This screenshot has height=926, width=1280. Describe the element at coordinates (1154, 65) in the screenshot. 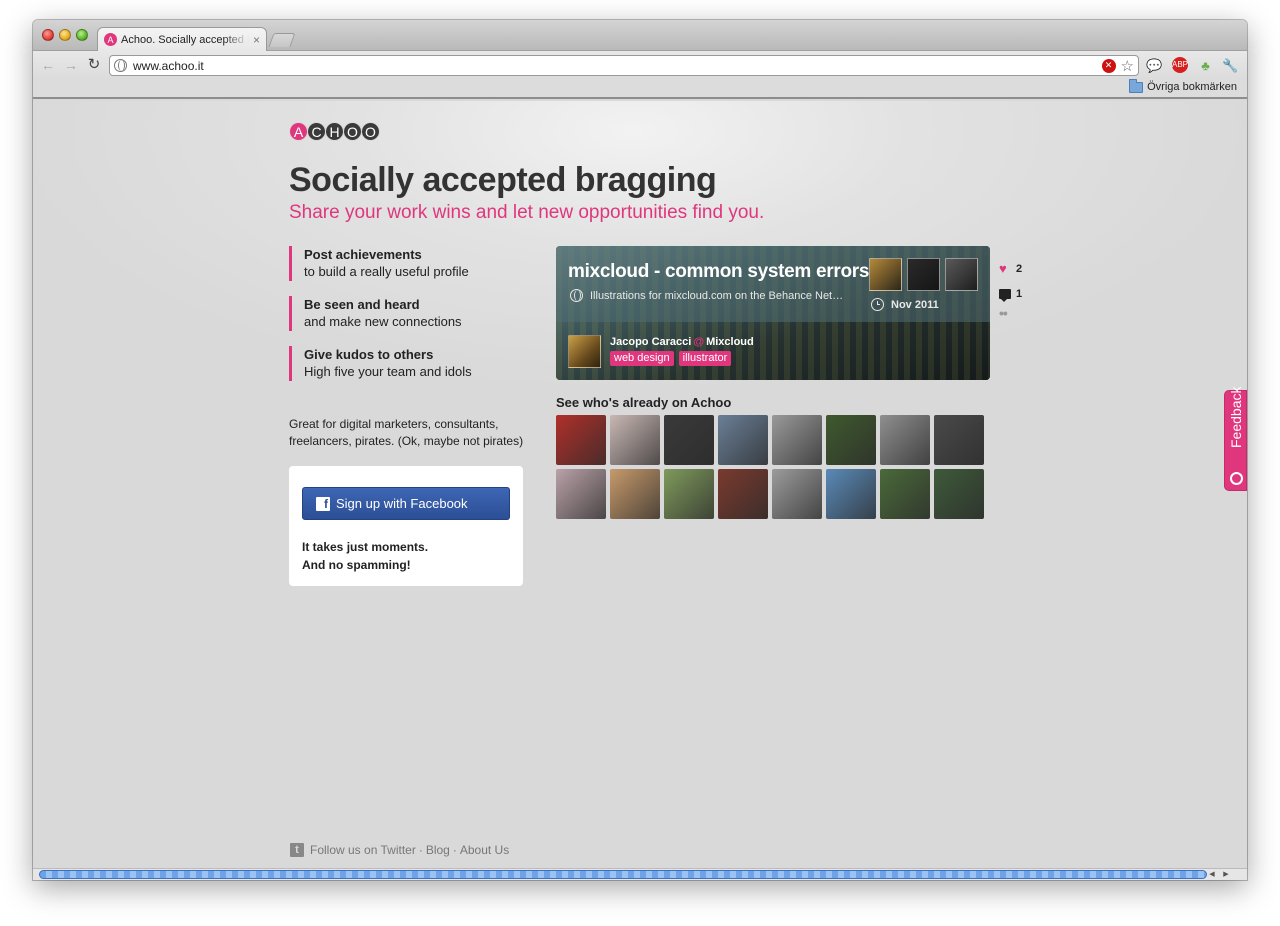

I see `chat-extension-icon: 💬` at that location.